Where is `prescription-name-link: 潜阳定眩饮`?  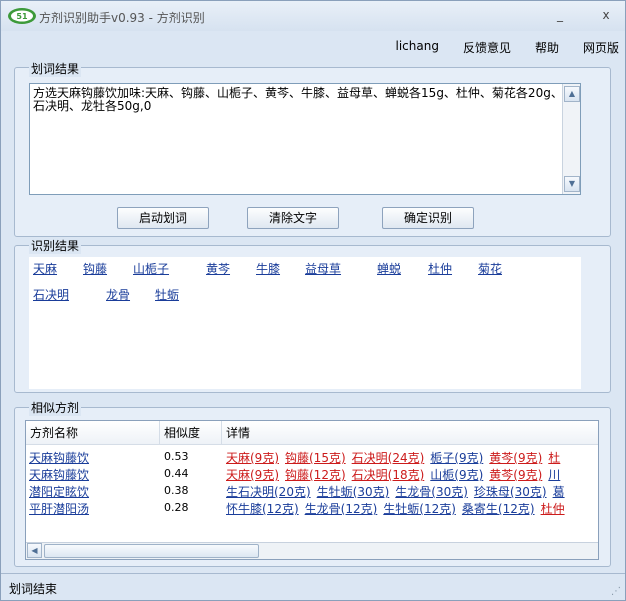
prescription-name-link: 潜阳定眩饮 is located at coordinates (59, 491).